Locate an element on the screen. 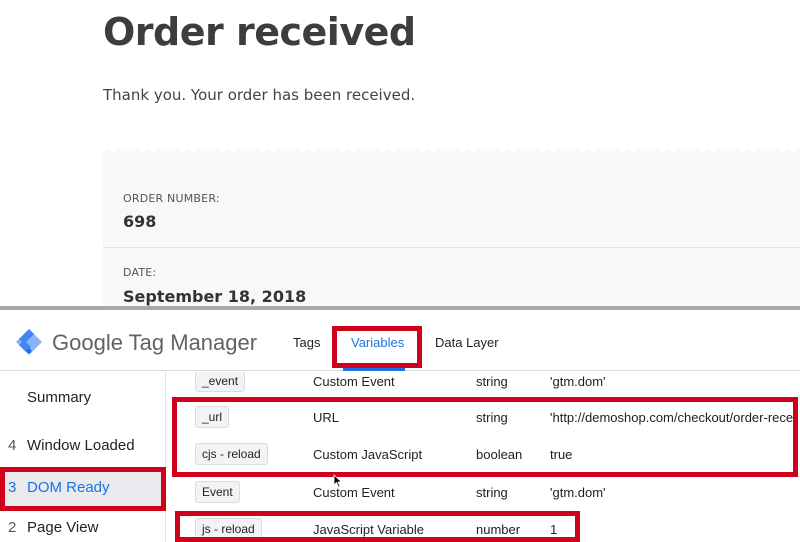 This screenshot has height=542, width=800. date-label: DATE: is located at coordinates (140, 272).